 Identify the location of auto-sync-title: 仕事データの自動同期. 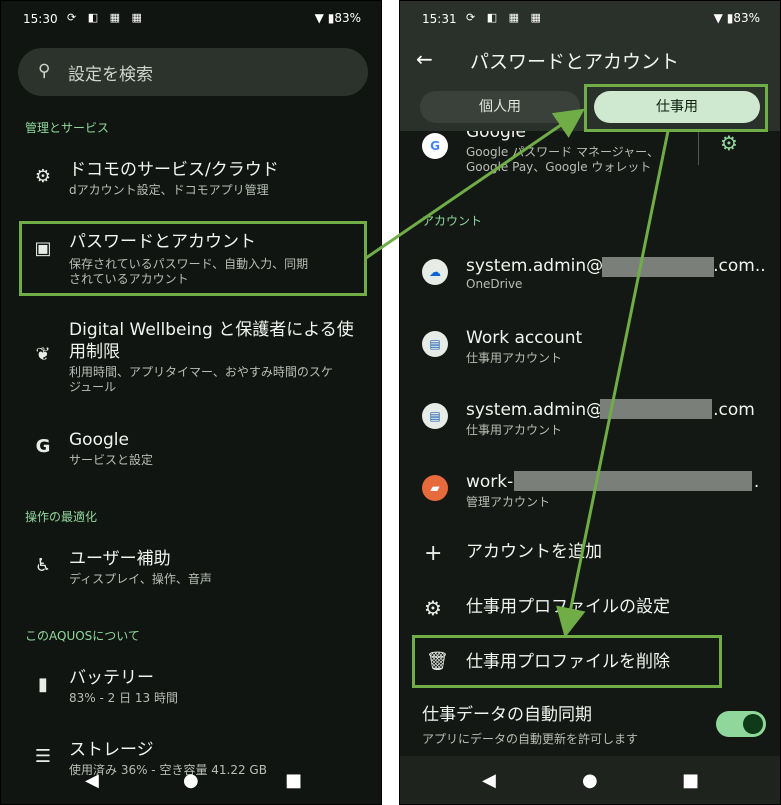
(507, 715).